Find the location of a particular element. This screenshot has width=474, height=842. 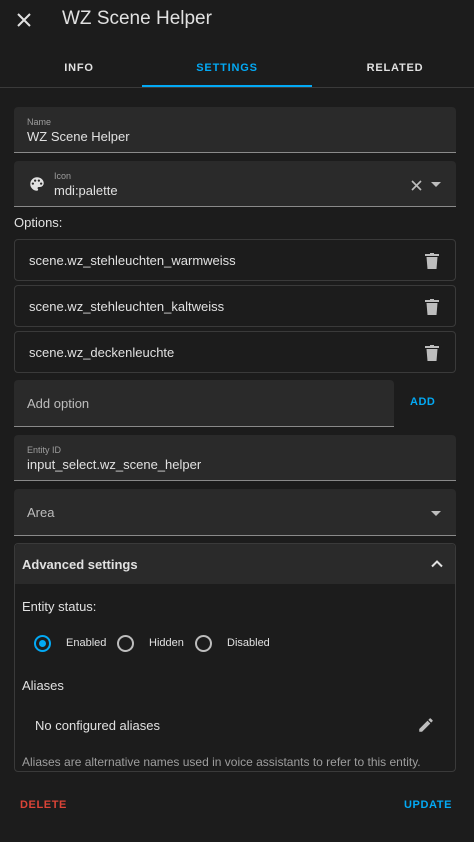

entity-id-value: input_select.wz_scene_helper is located at coordinates (114, 464).